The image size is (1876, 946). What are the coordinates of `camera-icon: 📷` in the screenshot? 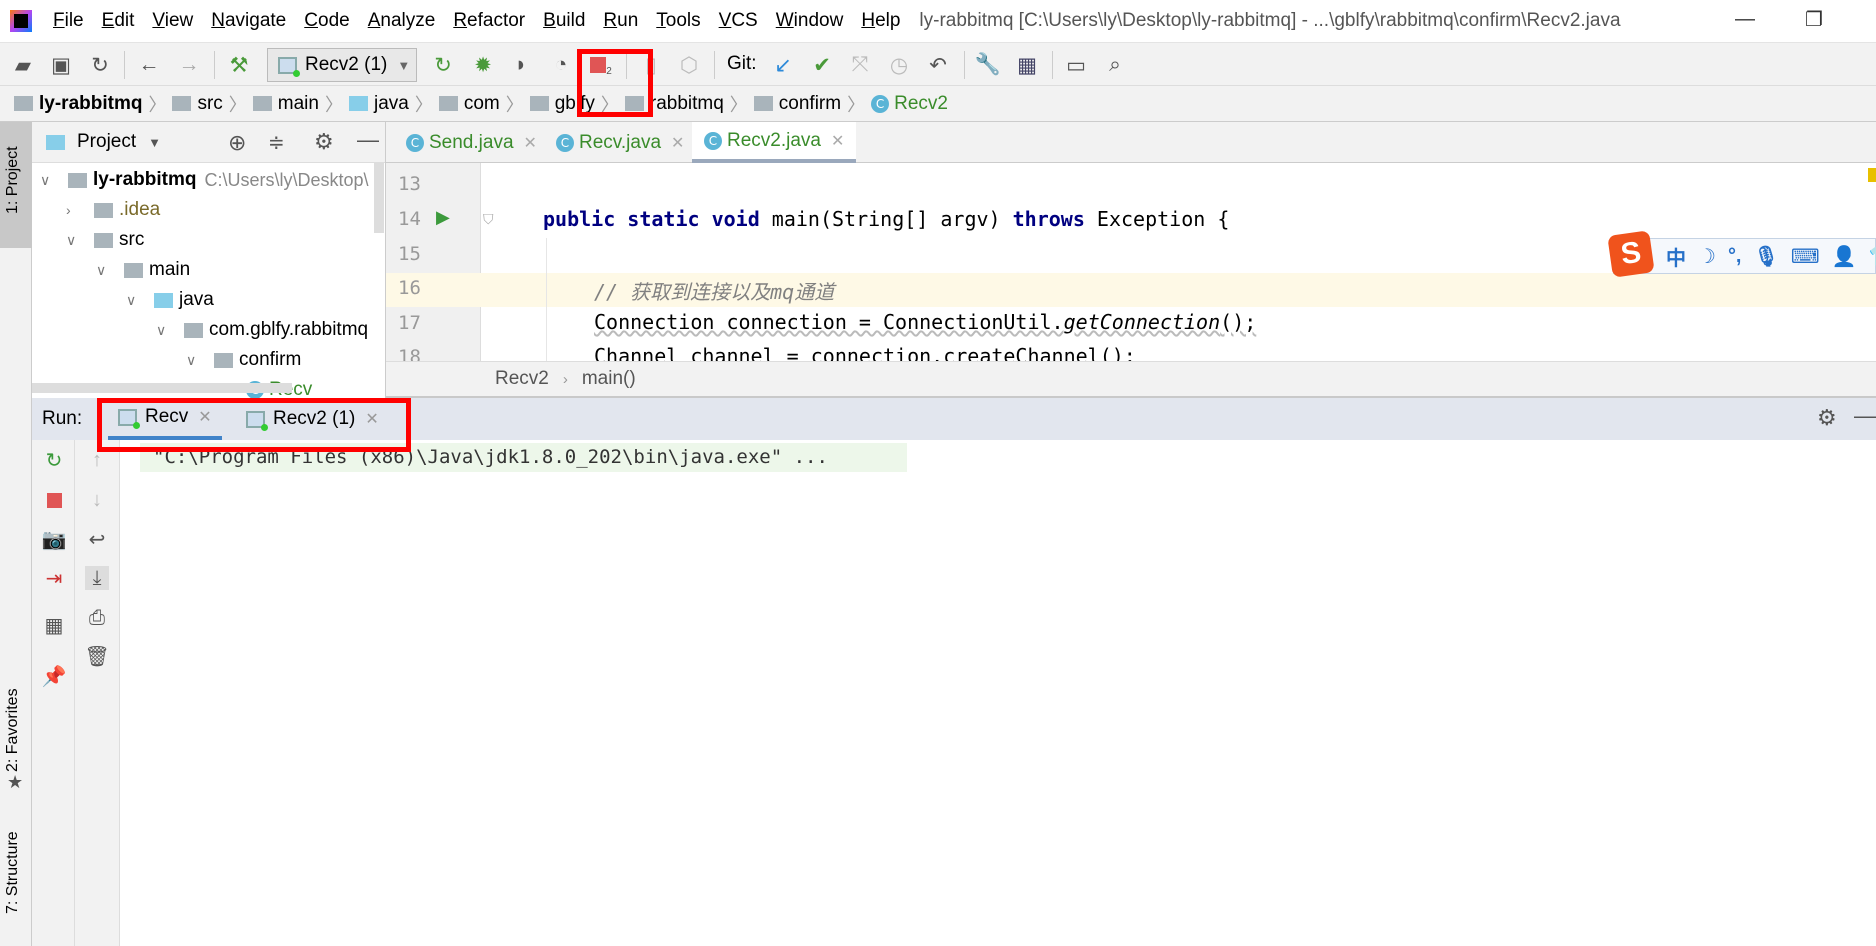 It's located at (54, 539).